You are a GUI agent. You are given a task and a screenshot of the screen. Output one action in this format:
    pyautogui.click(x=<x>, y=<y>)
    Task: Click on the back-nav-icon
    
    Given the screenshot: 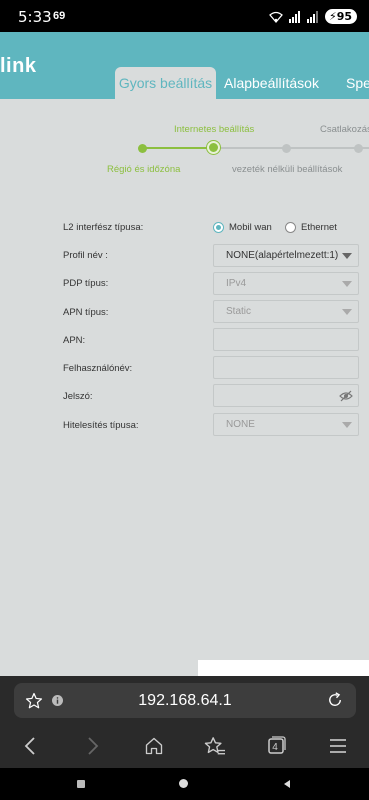 What is the action you would take?
    pyautogui.click(x=287, y=784)
    